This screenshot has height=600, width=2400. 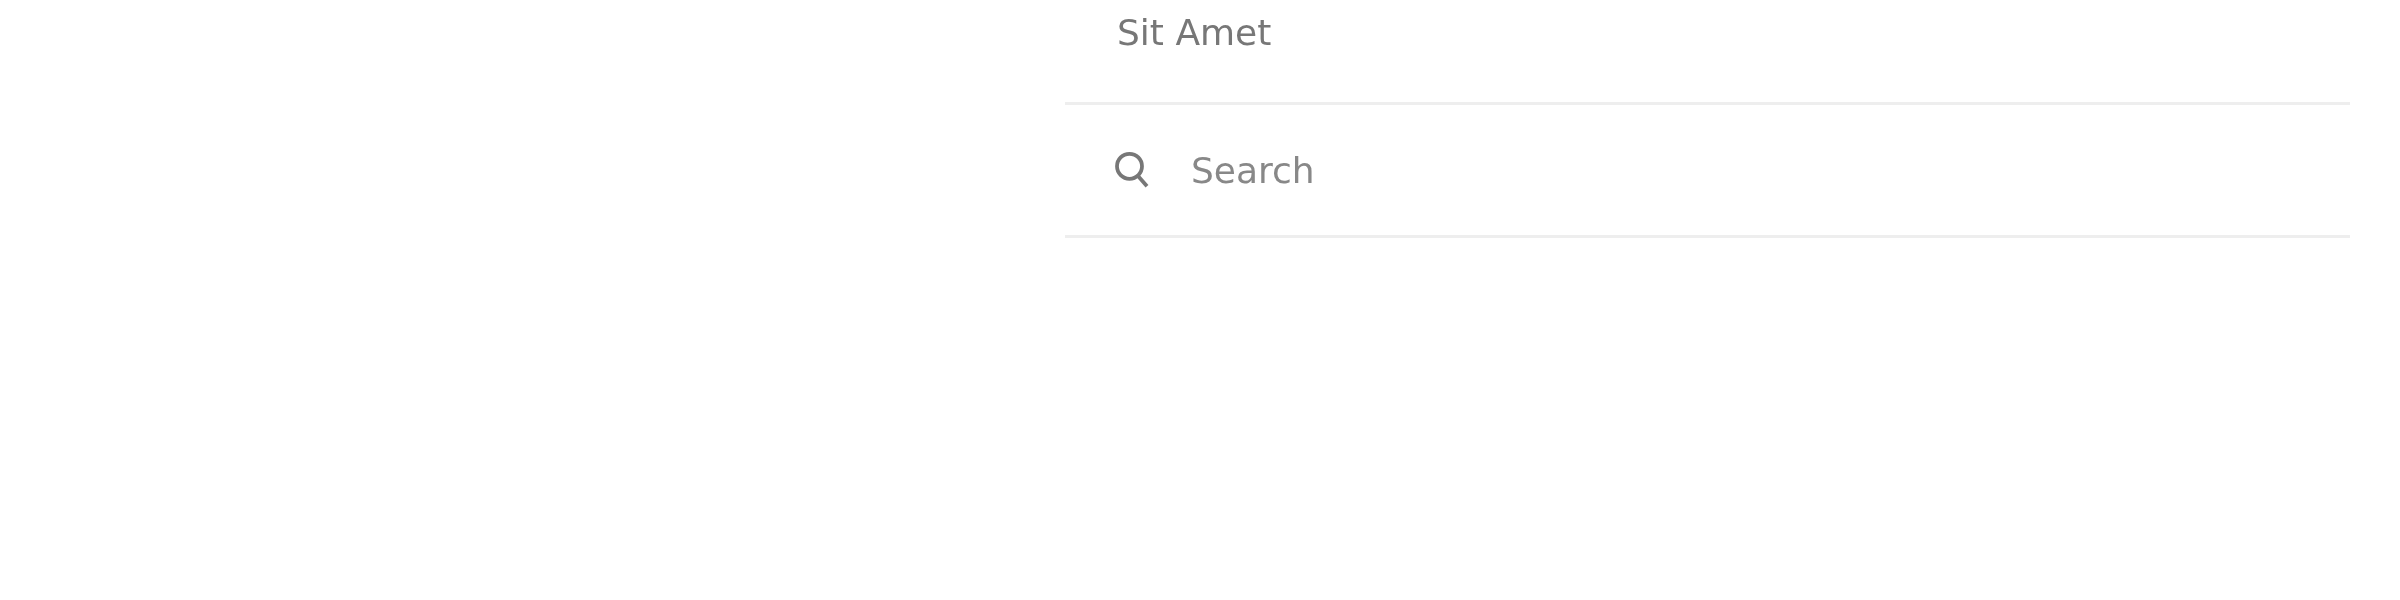 I want to click on search-field: Search, so click(x=1641, y=170).